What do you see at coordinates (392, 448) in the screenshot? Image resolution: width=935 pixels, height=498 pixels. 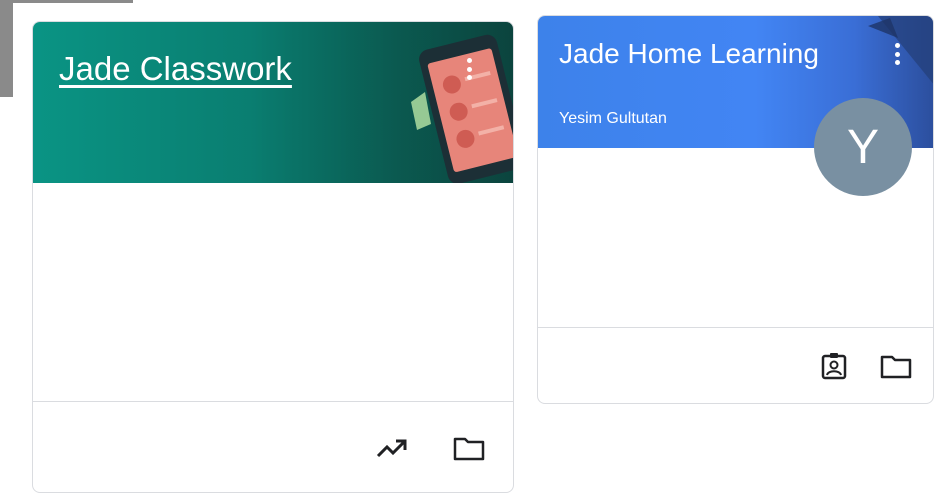 I see `trending-up-icon` at bounding box center [392, 448].